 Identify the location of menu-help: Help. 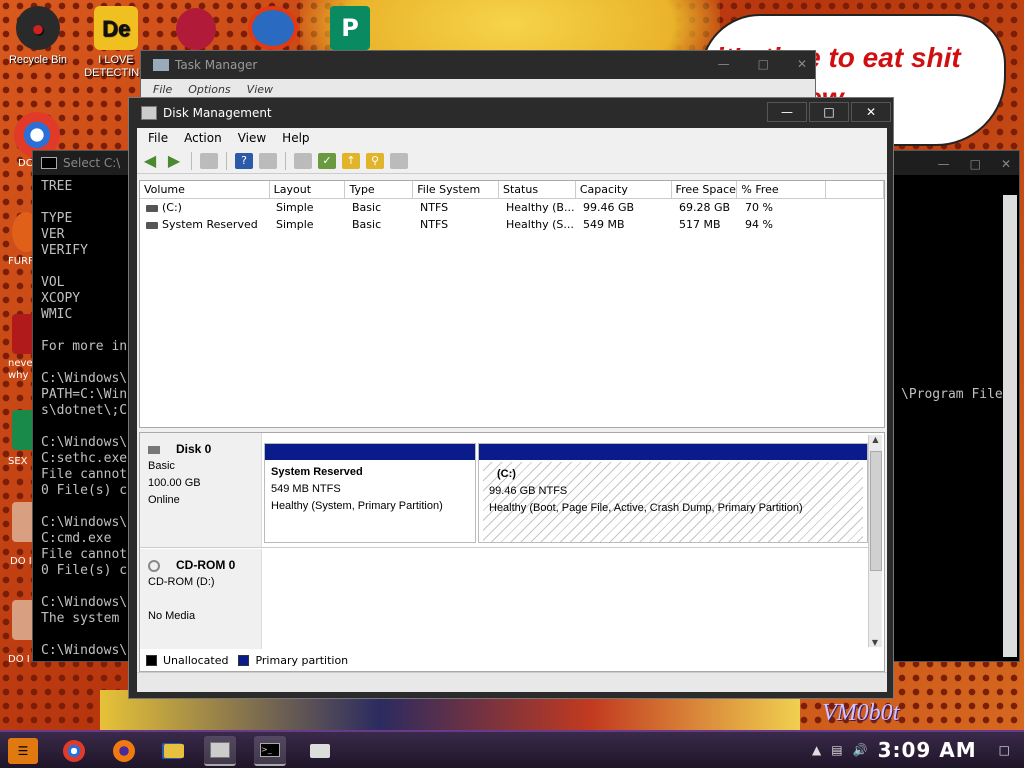
(295, 138).